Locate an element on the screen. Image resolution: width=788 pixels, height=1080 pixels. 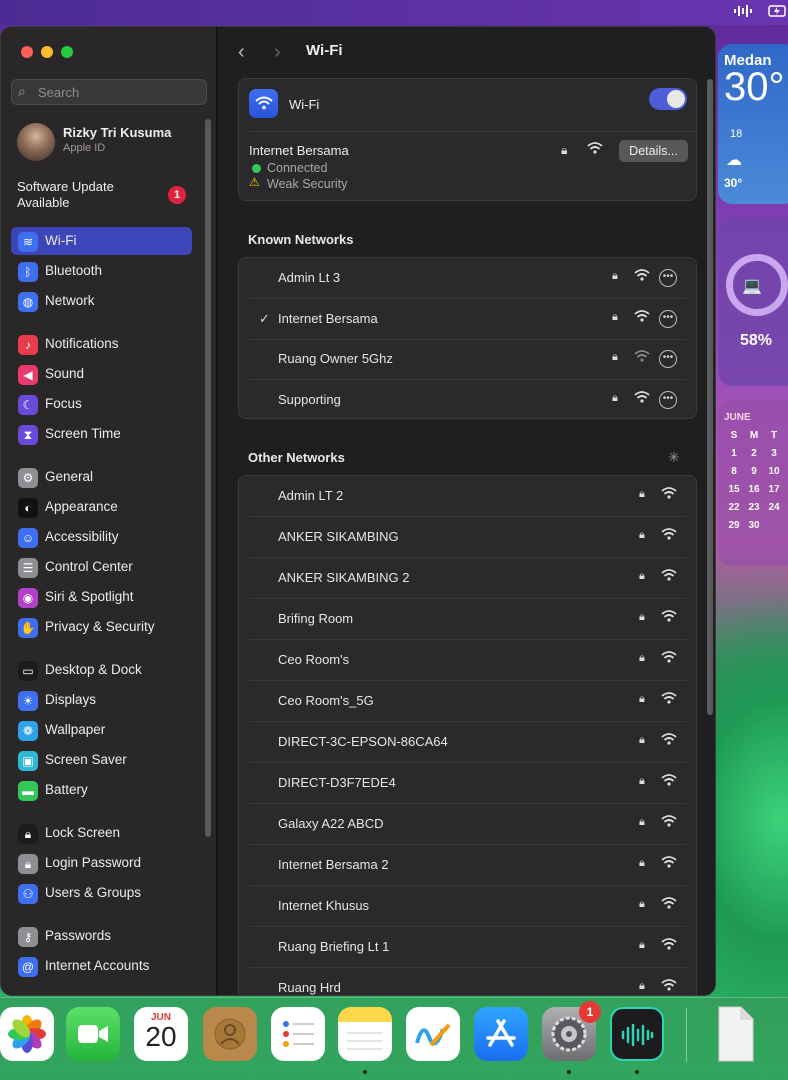
other-network-row: DIRECT-D3F7EDE4 🔒︎ is located at coordinates (467, 783).